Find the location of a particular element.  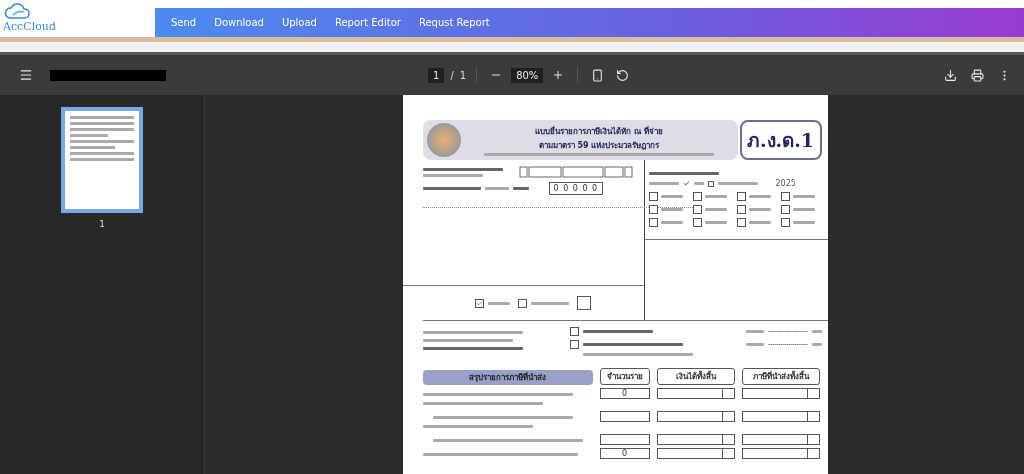

form-title: แบบยื่นรายการภาษีเงินได้หัก ณ ที่จ่าย is located at coordinates (599, 131).